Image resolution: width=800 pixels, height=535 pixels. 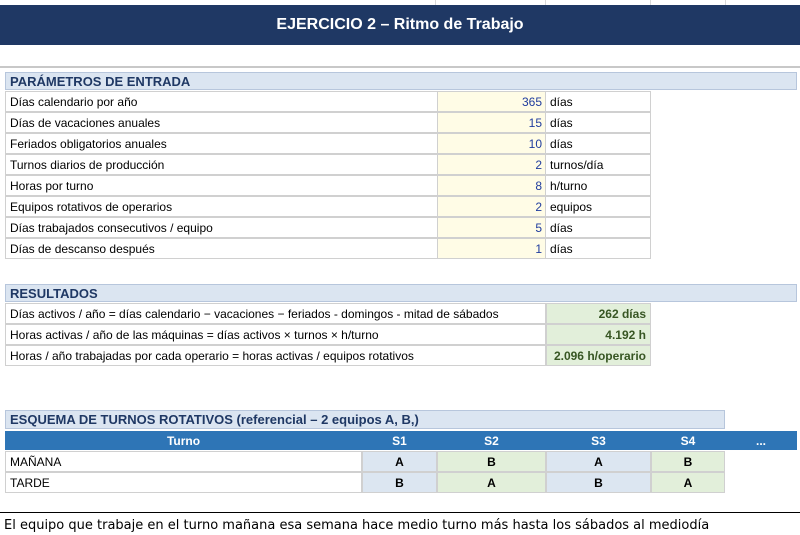 What do you see at coordinates (400, 67) in the screenshot?
I see `title-divider` at bounding box center [400, 67].